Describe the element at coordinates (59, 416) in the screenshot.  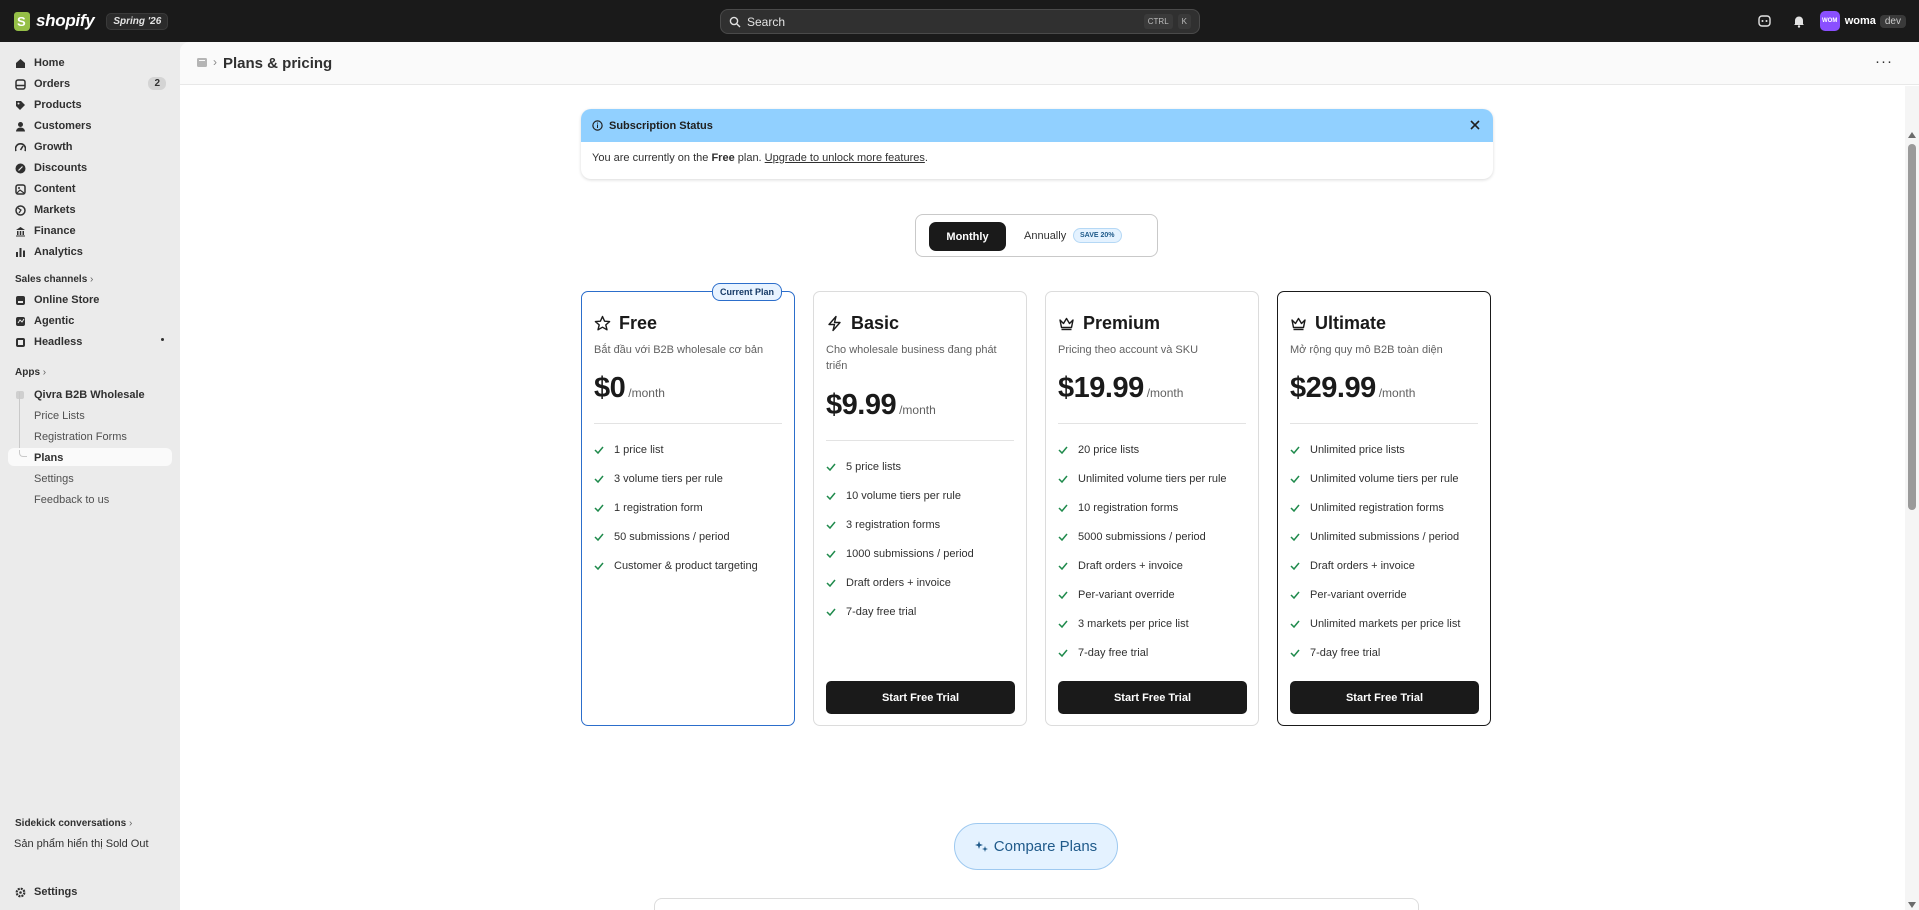
I see `sidebar-item-price-lists: Price Lists` at that location.